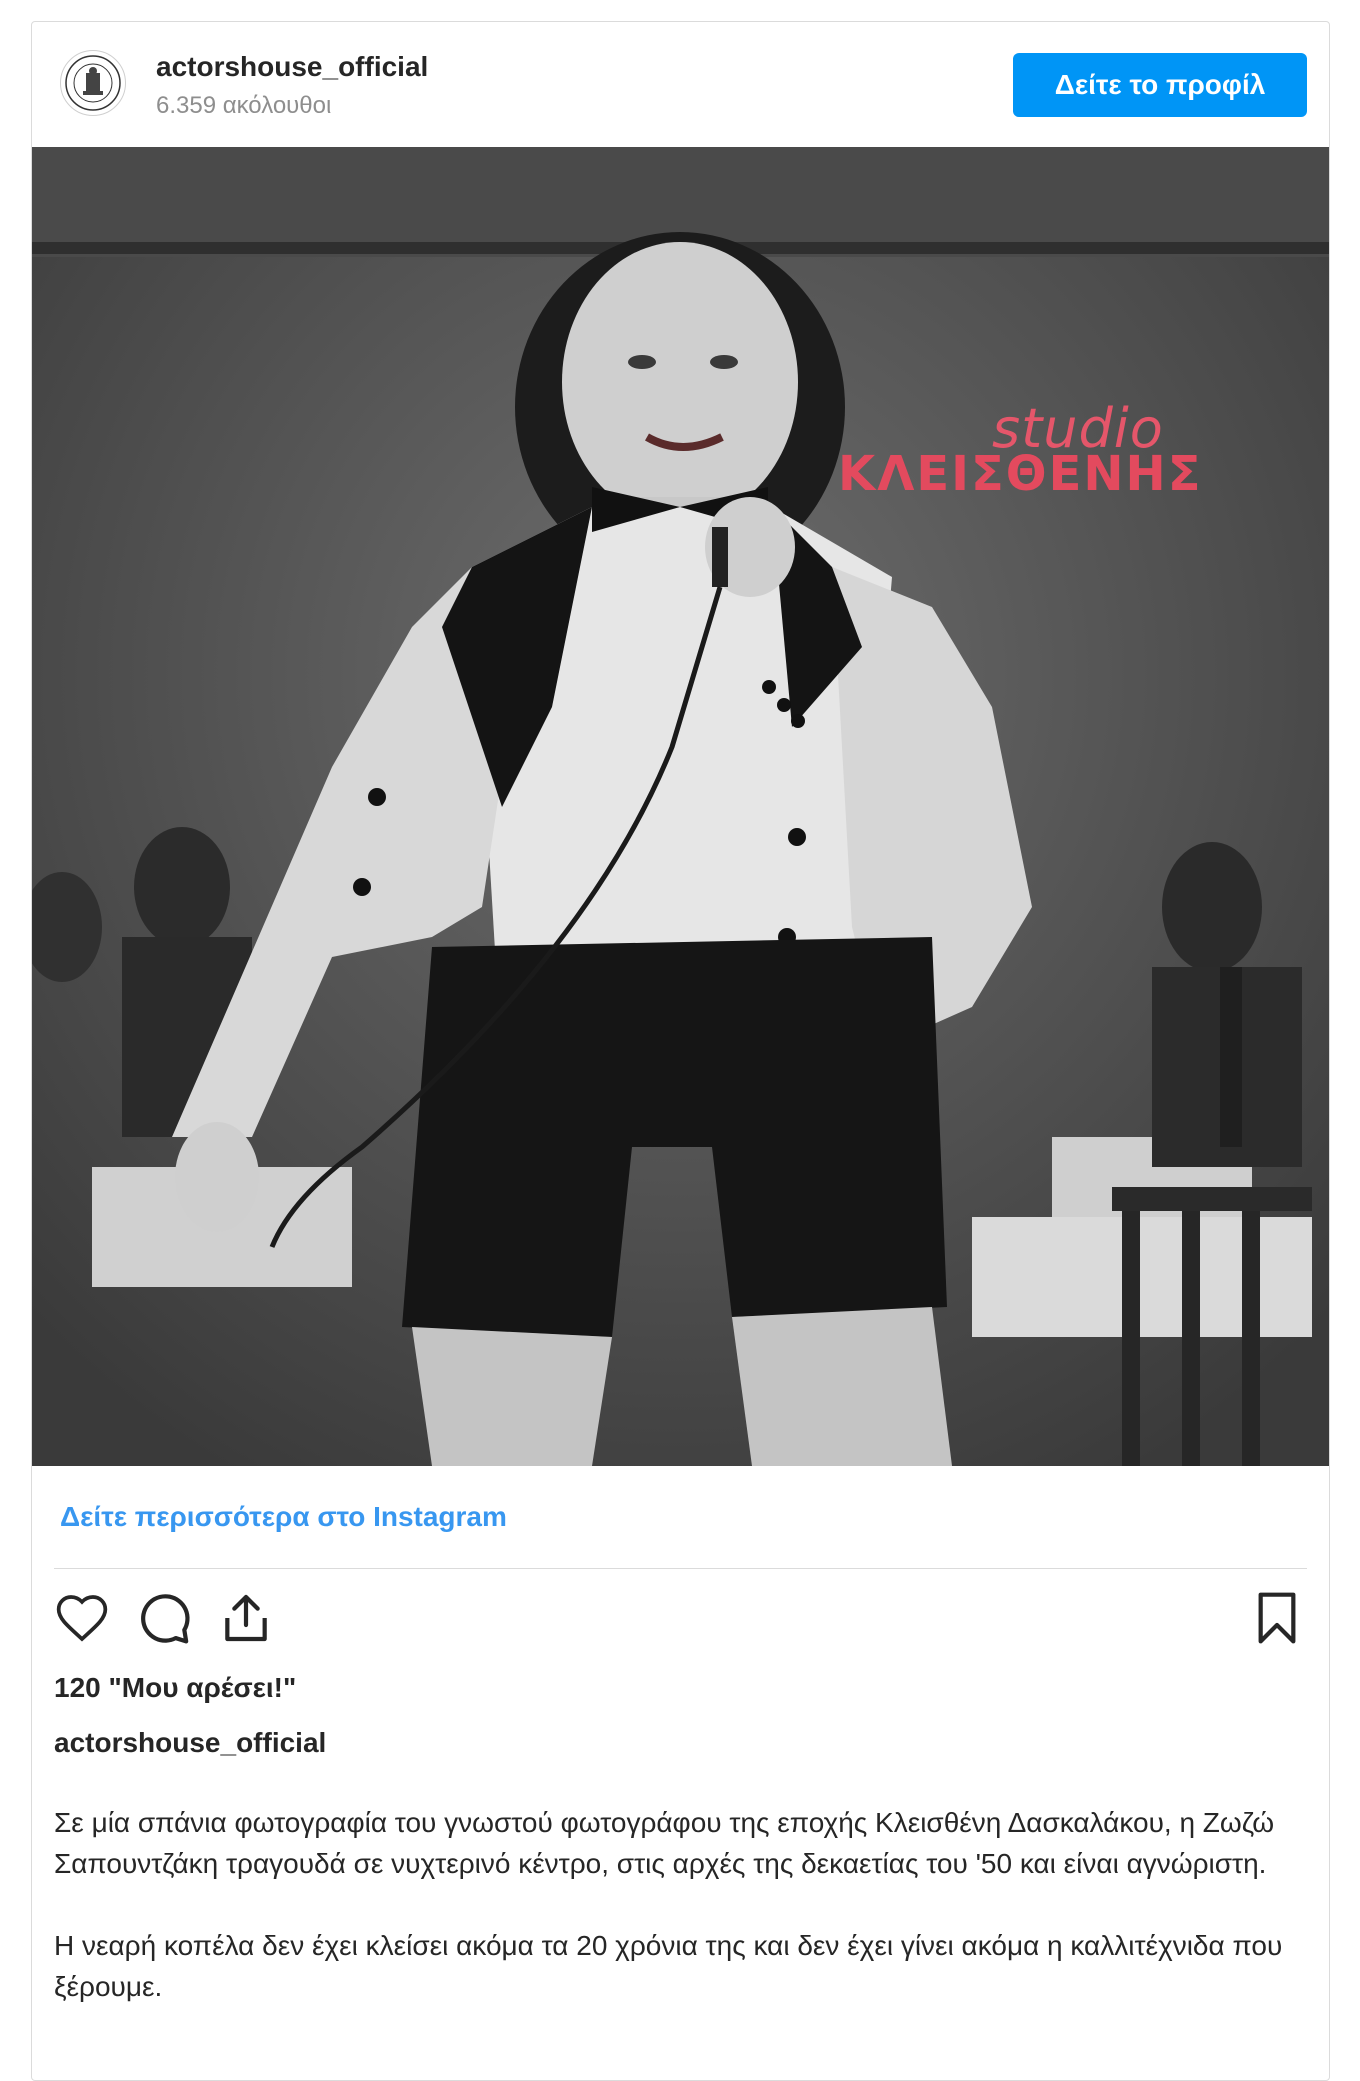 The height and width of the screenshot is (2081, 1360). What do you see at coordinates (82, 1618) in the screenshot?
I see `heart-icon` at bounding box center [82, 1618].